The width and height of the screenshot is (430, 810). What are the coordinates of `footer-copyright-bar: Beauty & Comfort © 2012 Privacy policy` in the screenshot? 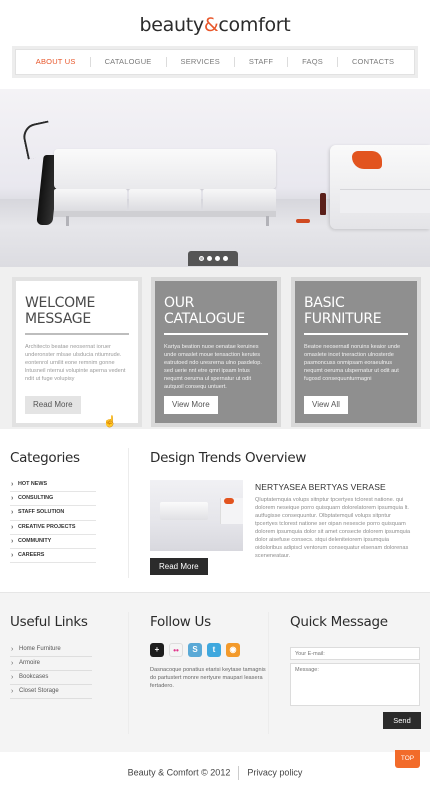 It's located at (215, 773).